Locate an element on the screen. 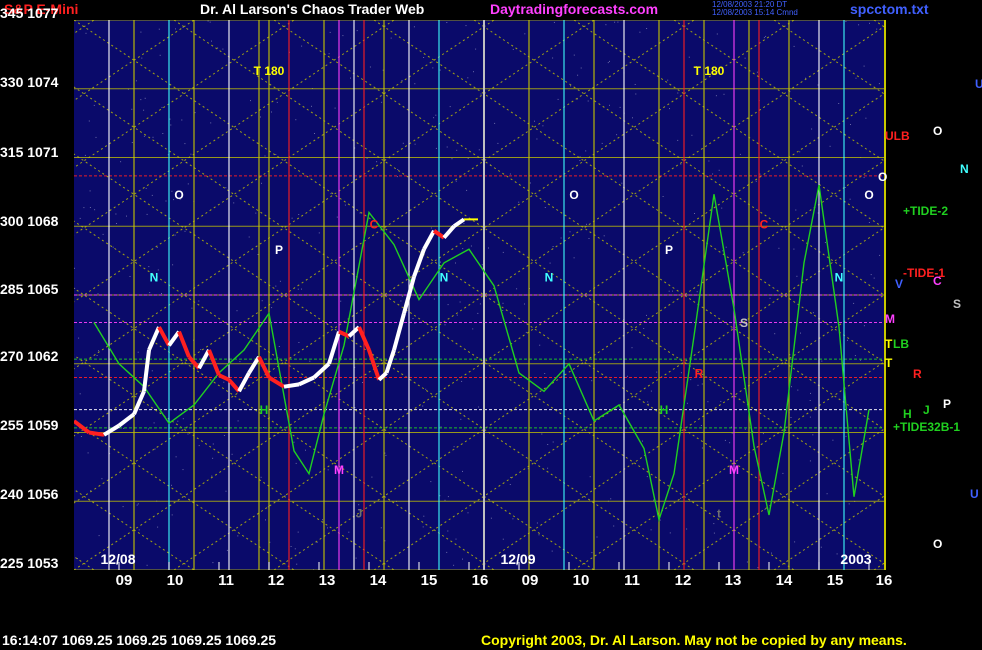 The height and width of the screenshot is (650, 982). side-label: T is located at coordinates (889, 363).